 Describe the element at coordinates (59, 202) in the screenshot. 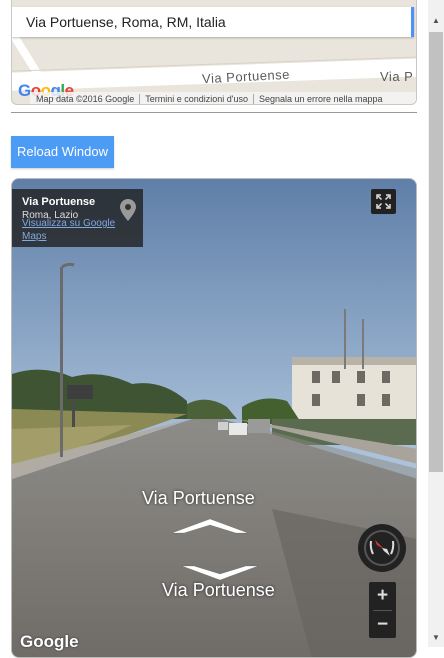

I see `info-title: Via Portuense` at that location.